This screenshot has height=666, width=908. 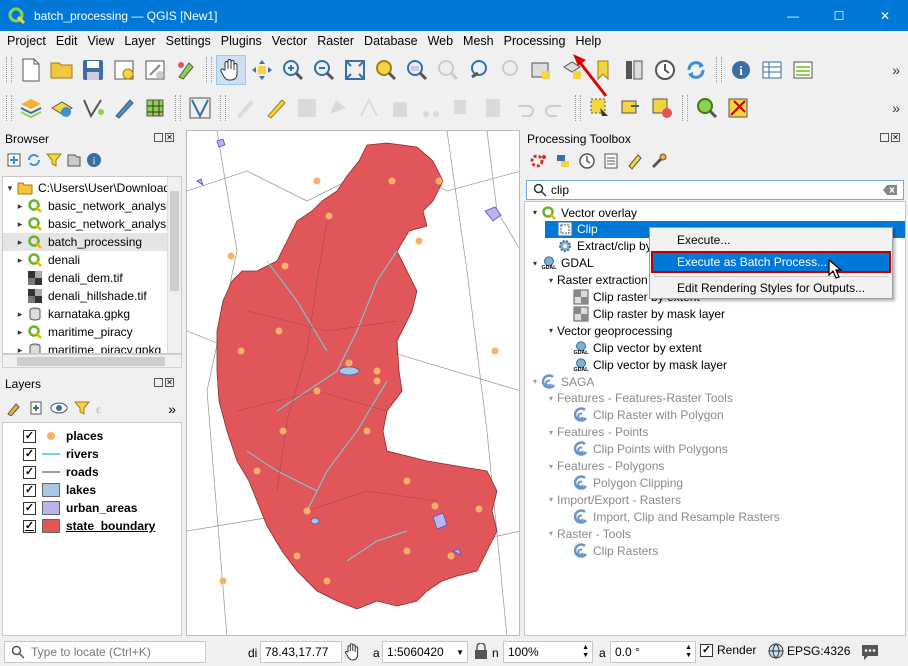 What do you see at coordinates (92, 278) in the screenshot?
I see `browser-item-raster: denali_dem.tif` at bounding box center [92, 278].